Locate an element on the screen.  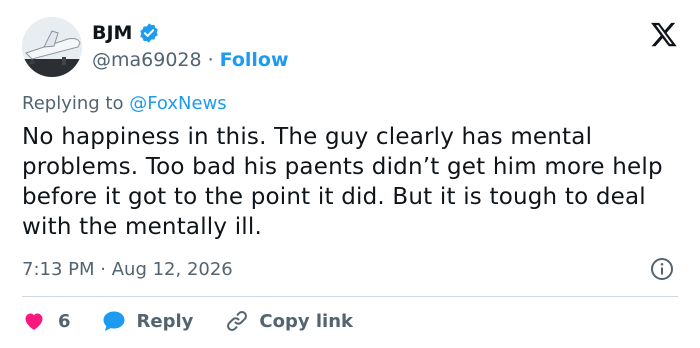
reply-button: Reply is located at coordinates (147, 321).